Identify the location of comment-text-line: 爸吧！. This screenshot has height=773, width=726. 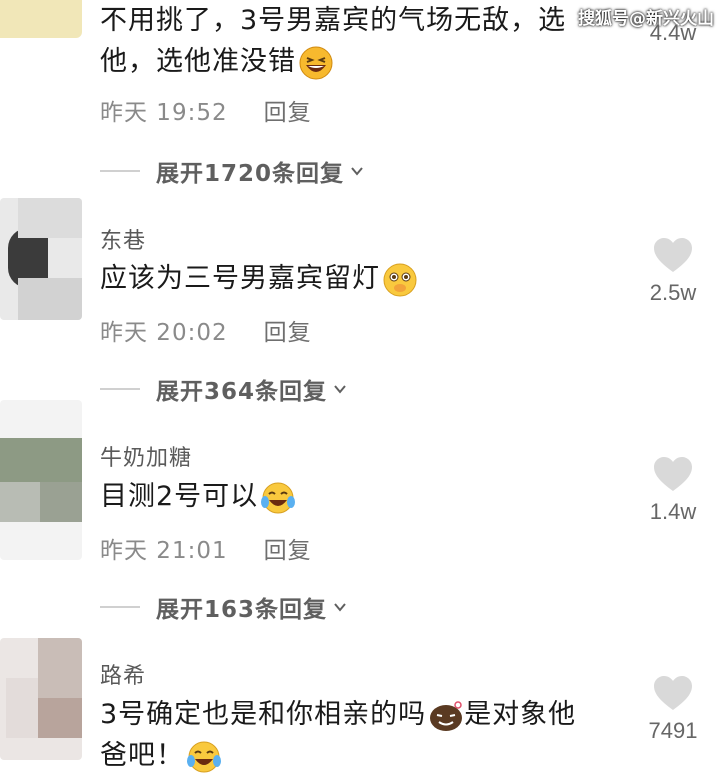
(370, 754).